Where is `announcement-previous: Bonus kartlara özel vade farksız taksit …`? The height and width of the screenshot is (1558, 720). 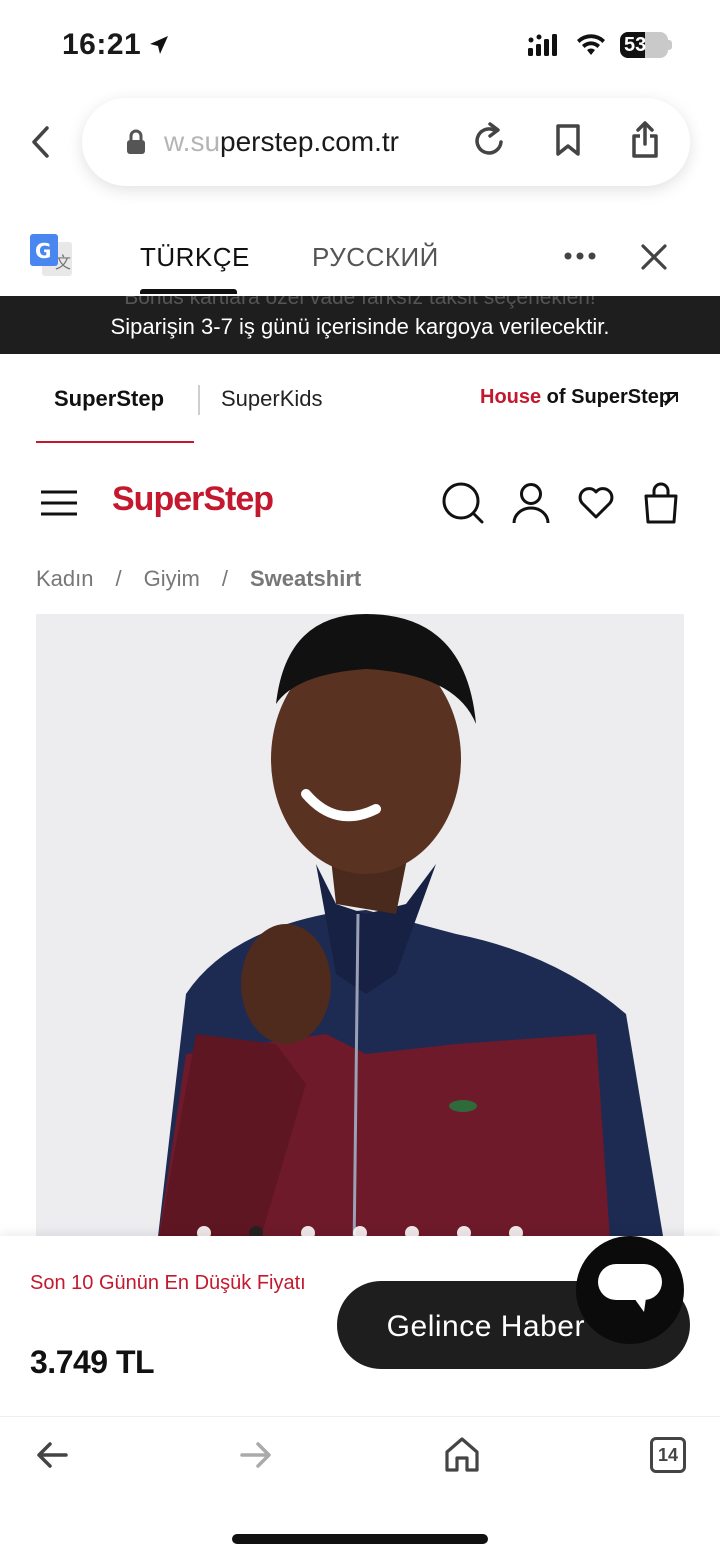 announcement-previous: Bonus kartlara özel vade farksız taksit … is located at coordinates (360, 302).